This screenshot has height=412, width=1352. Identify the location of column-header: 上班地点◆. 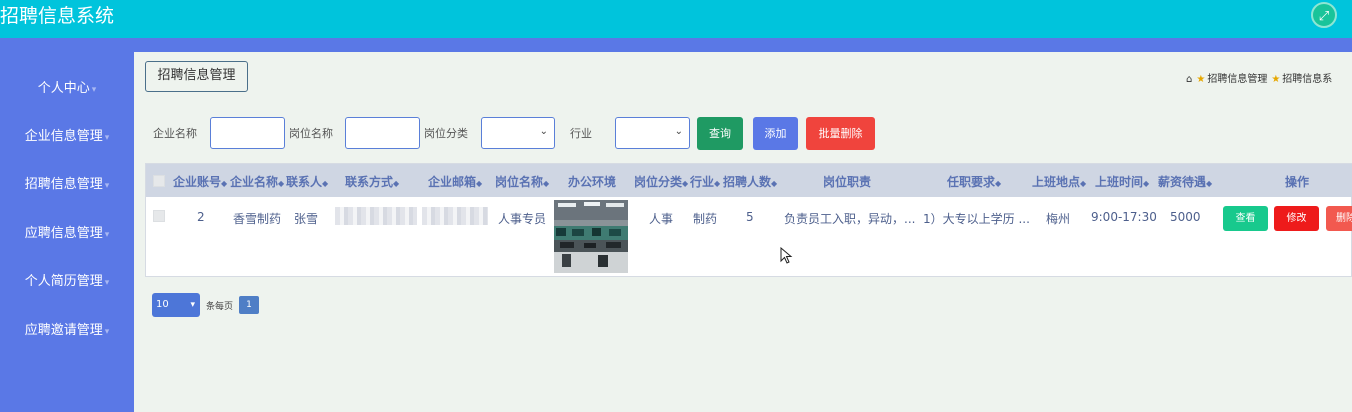
(1059, 181).